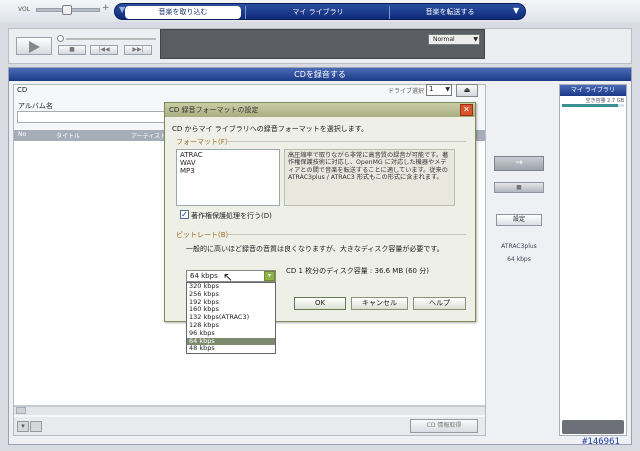 Image resolution: width=640 pixels, height=451 pixels. What do you see at coordinates (604, 101) in the screenshot?
I see `library-free-space: 空き容量 2.7 GB` at bounding box center [604, 101].